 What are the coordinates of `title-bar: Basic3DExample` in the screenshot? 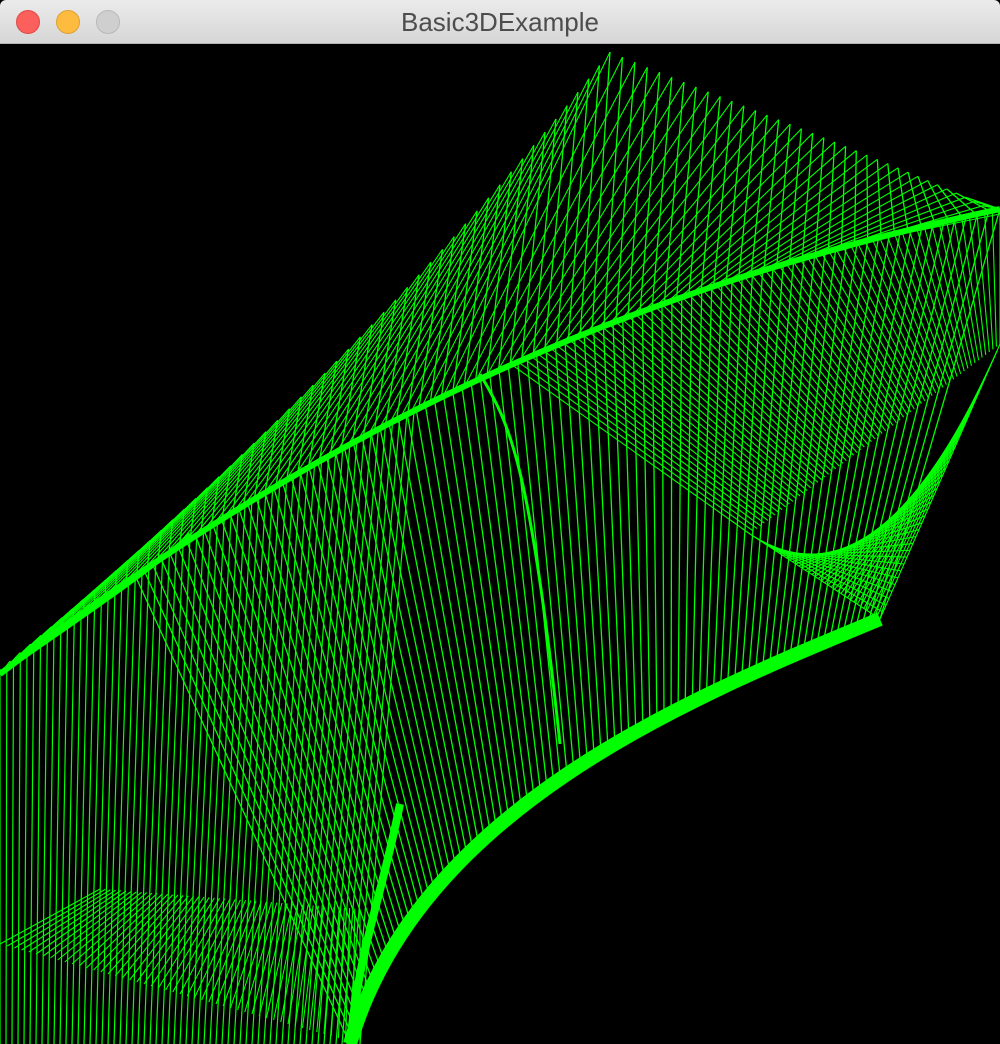 It's located at (500, 22).